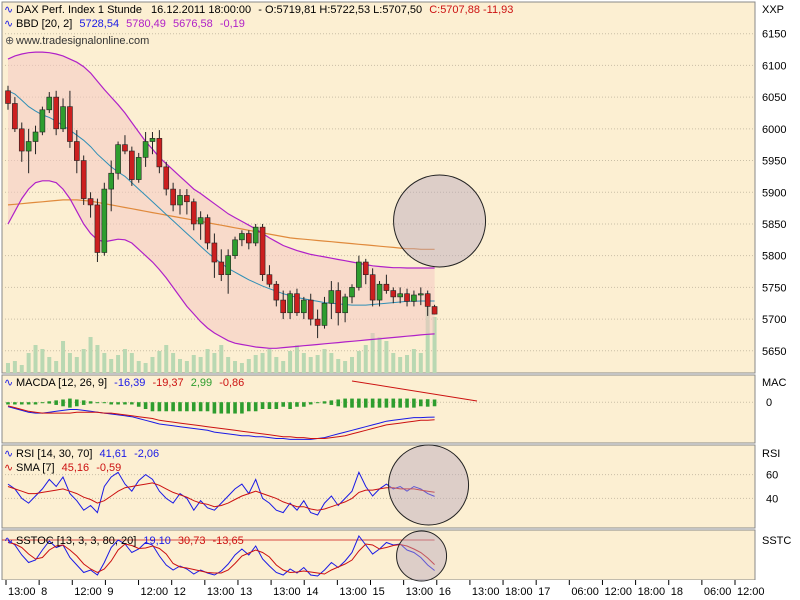 The image size is (800, 600). I want to click on bbd-value-4: -0,19, so click(232, 24).